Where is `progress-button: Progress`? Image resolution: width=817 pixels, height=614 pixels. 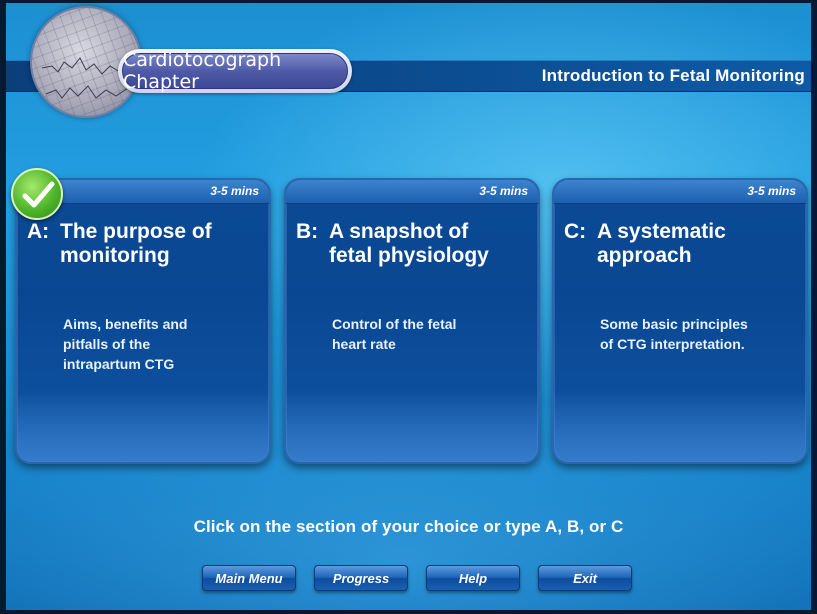 progress-button: Progress is located at coordinates (361, 578).